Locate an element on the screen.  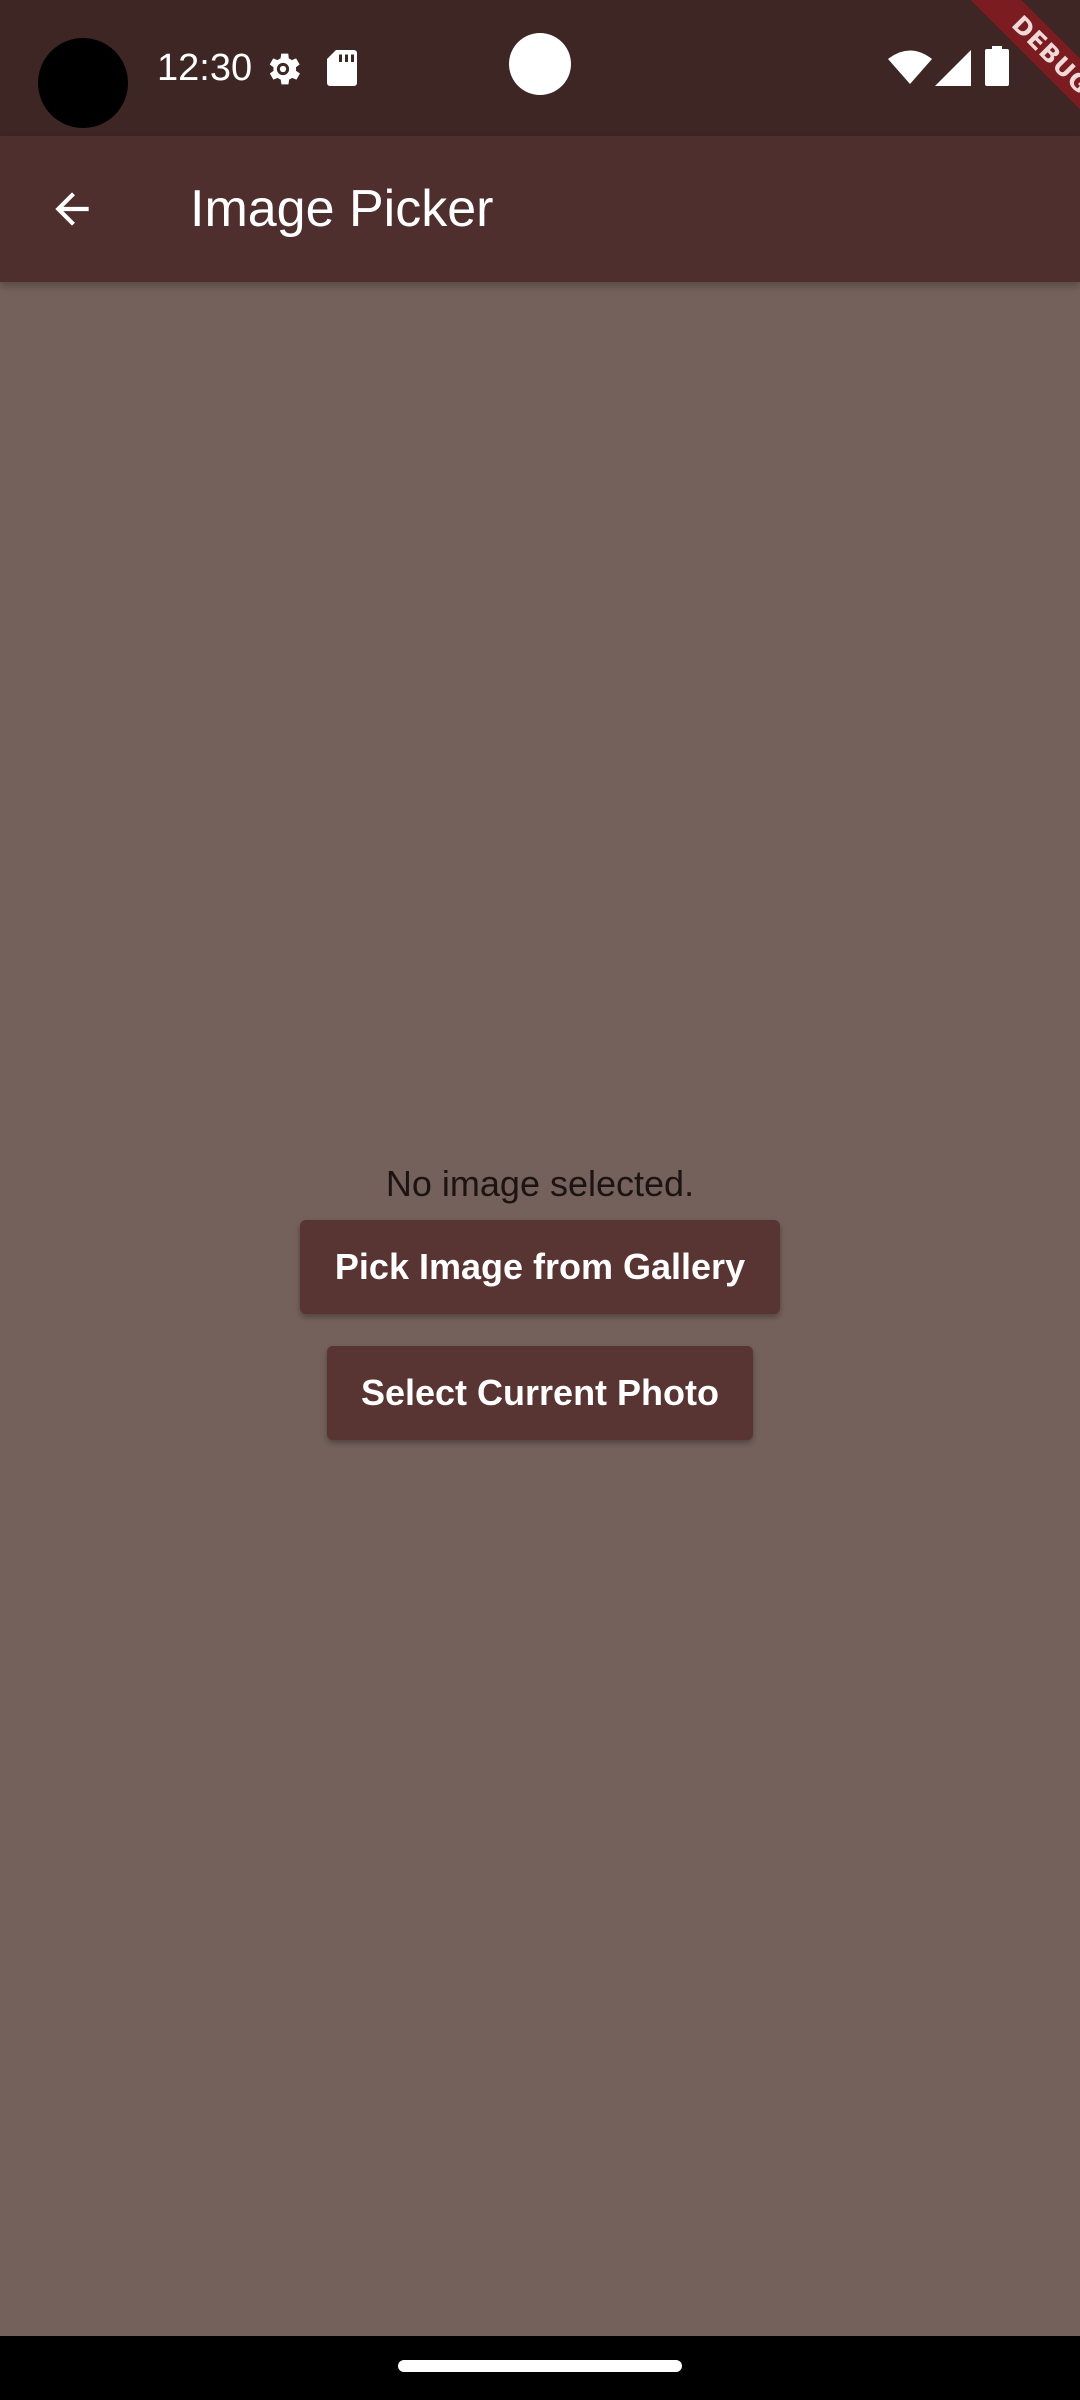
no-image-status-text: No image selected. is located at coordinates (540, 1183).